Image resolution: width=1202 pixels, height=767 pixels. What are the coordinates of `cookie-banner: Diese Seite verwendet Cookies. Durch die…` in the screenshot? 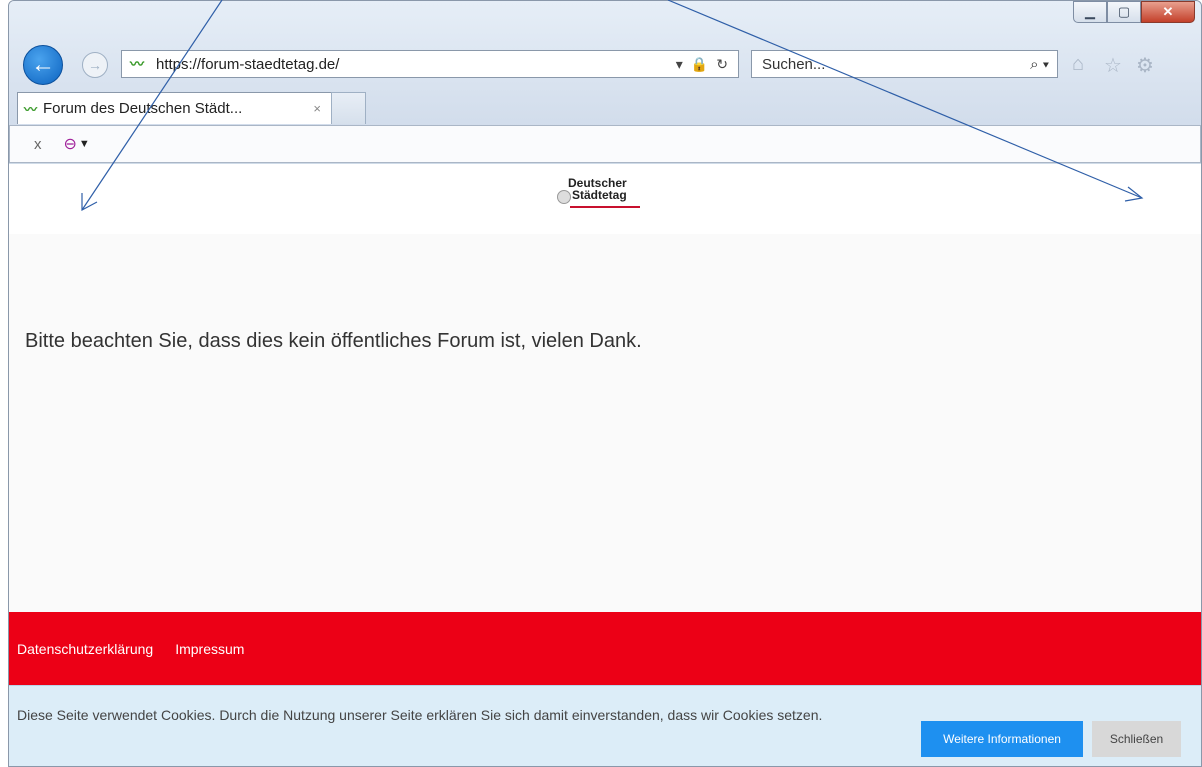 It's located at (605, 725).